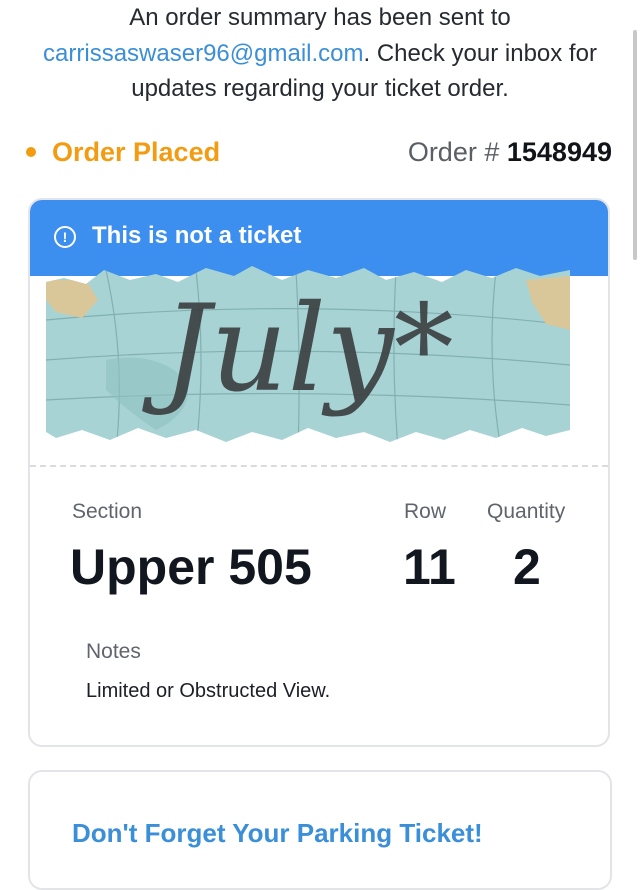  What do you see at coordinates (429, 567) in the screenshot?
I see `row-value: 11` at bounding box center [429, 567].